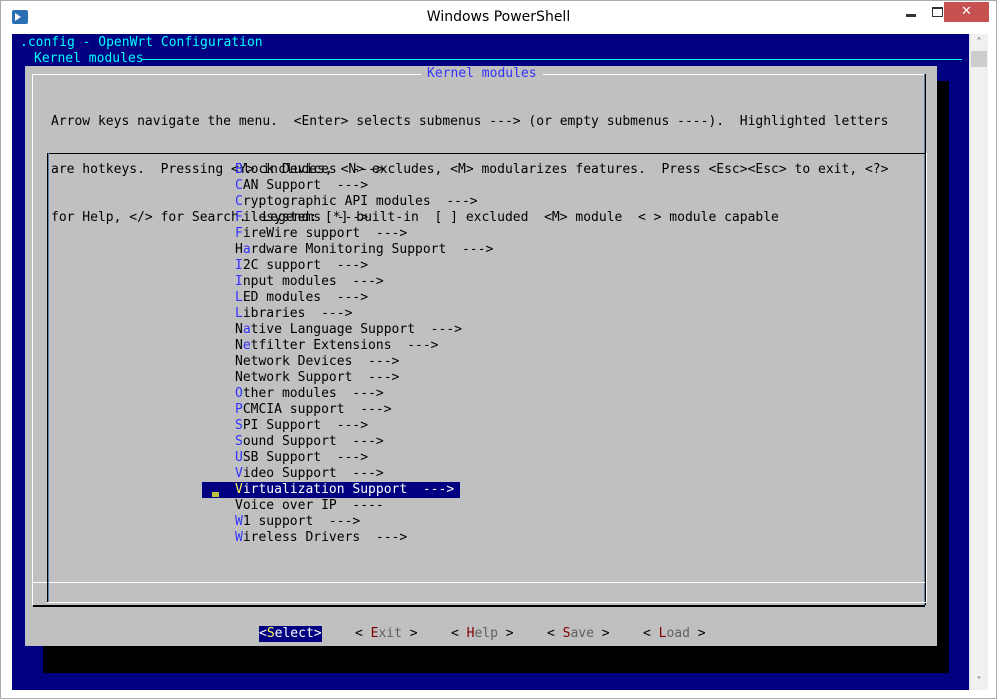 The image size is (997, 699). I want to click on maximize-icon, so click(937, 12).